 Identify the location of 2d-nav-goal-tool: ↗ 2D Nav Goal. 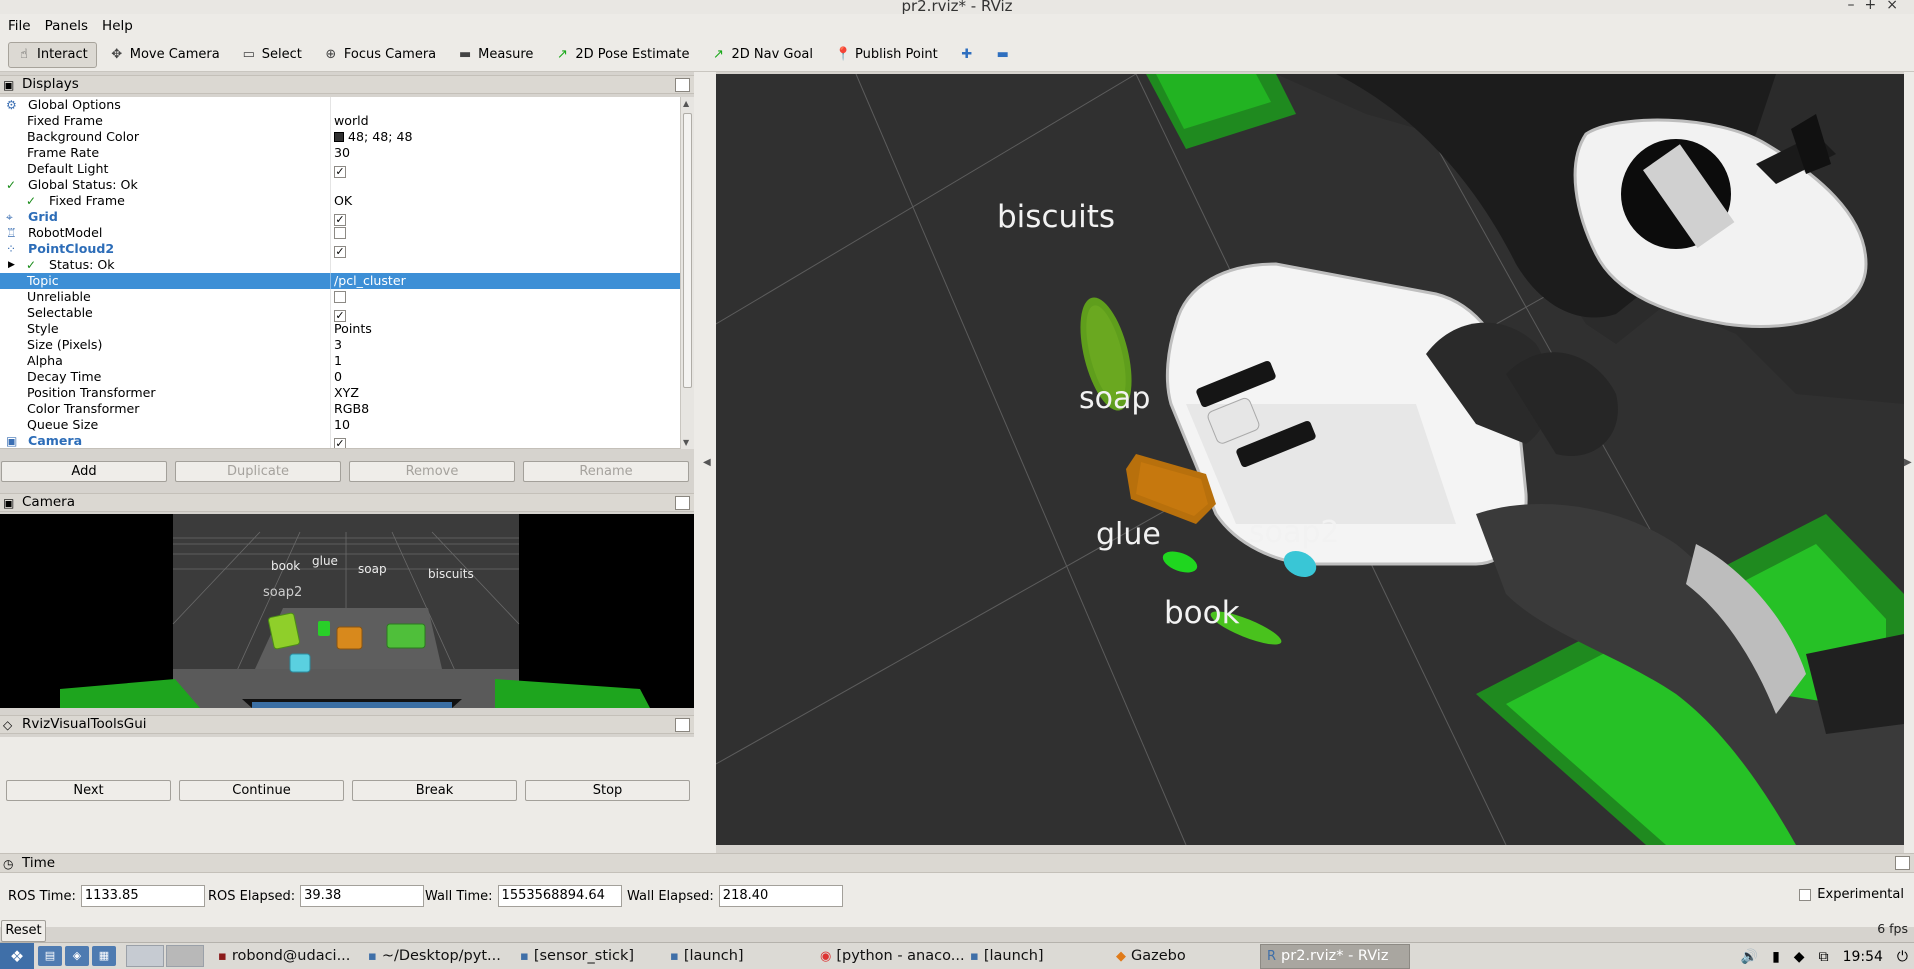
(762, 55).